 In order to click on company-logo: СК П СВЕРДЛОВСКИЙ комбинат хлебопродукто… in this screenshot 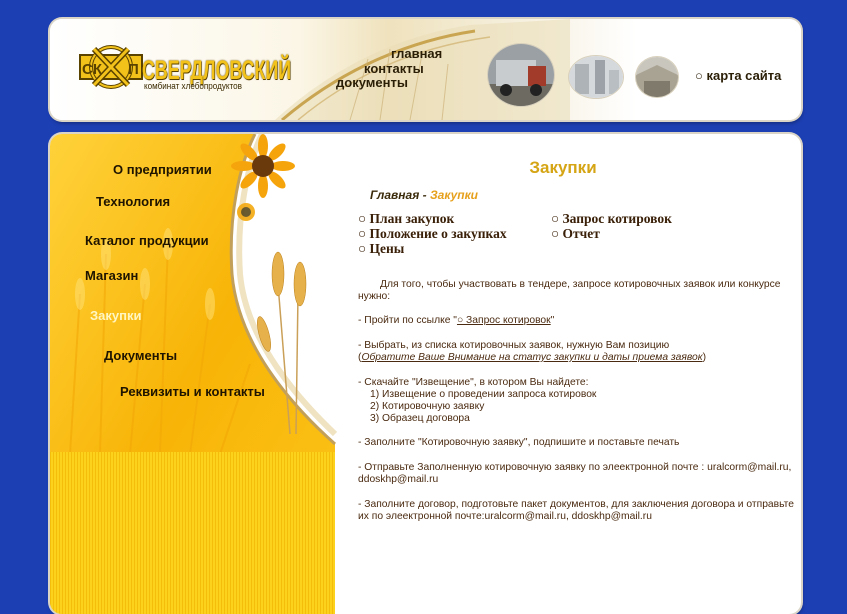, I will do `click(184, 70)`.